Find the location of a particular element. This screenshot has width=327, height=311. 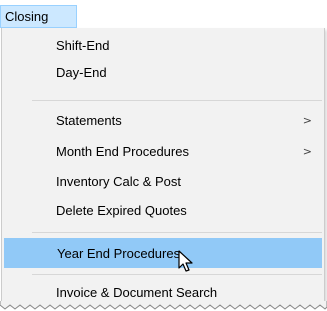

menu-item-label: Statements is located at coordinates (89, 120).